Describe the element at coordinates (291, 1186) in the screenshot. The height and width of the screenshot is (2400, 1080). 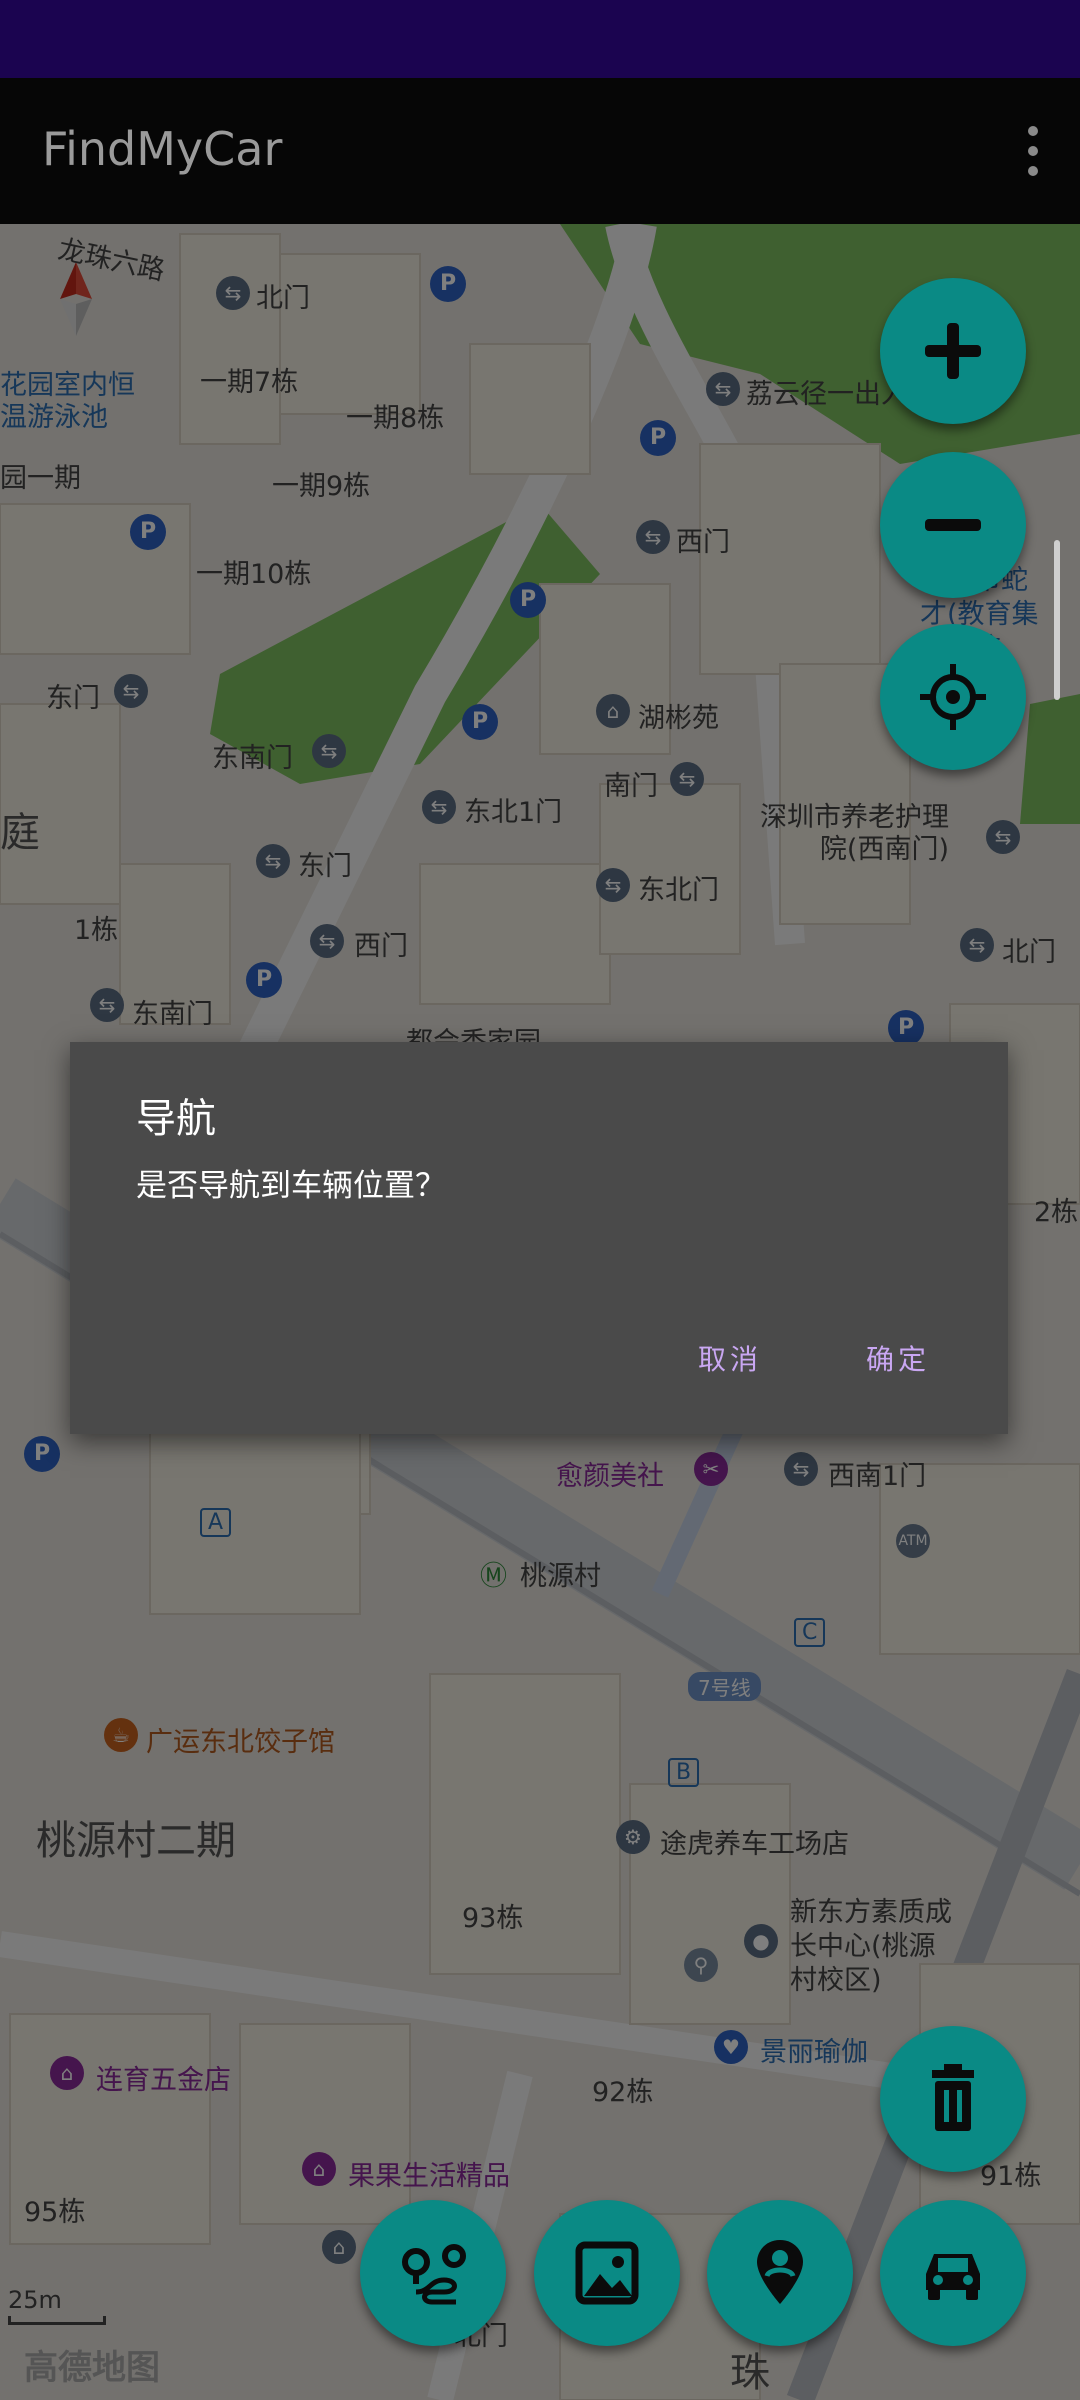
I see `dialog-message: 是否导航到车辆位置？` at that location.